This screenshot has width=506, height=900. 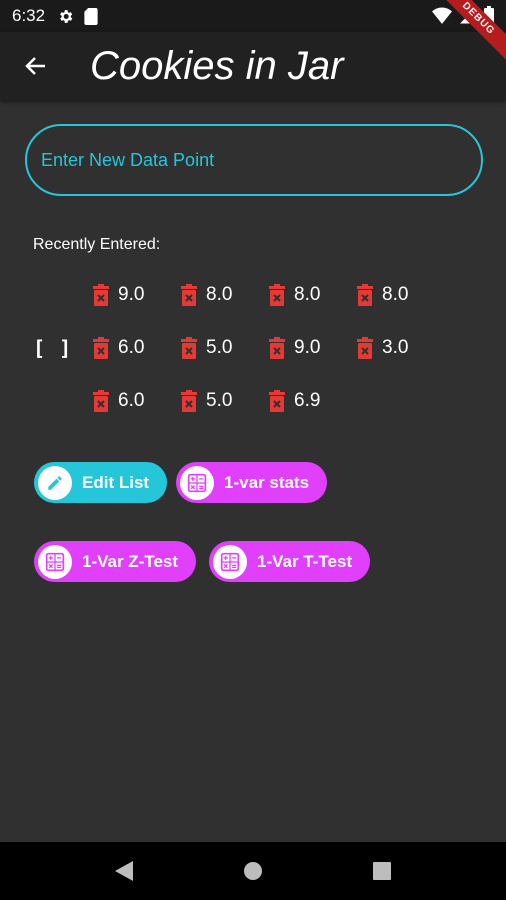 I want to click on one-var-stats-label: 1-var stats, so click(x=267, y=482).